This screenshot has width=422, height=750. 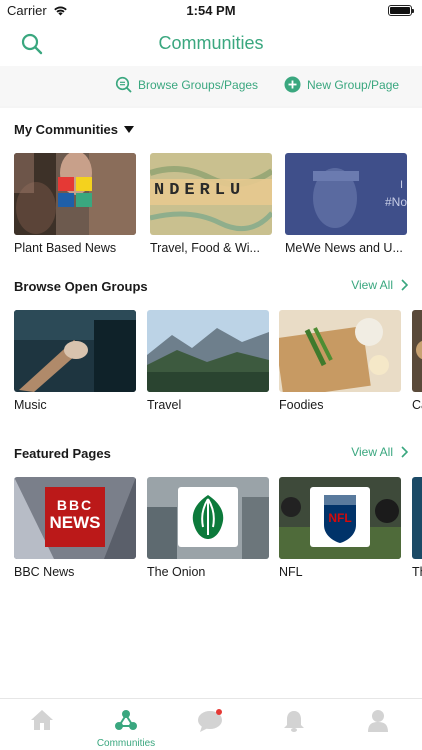 What do you see at coordinates (200, 190) in the screenshot?
I see `scrabble-text: NDERLU` at bounding box center [200, 190].